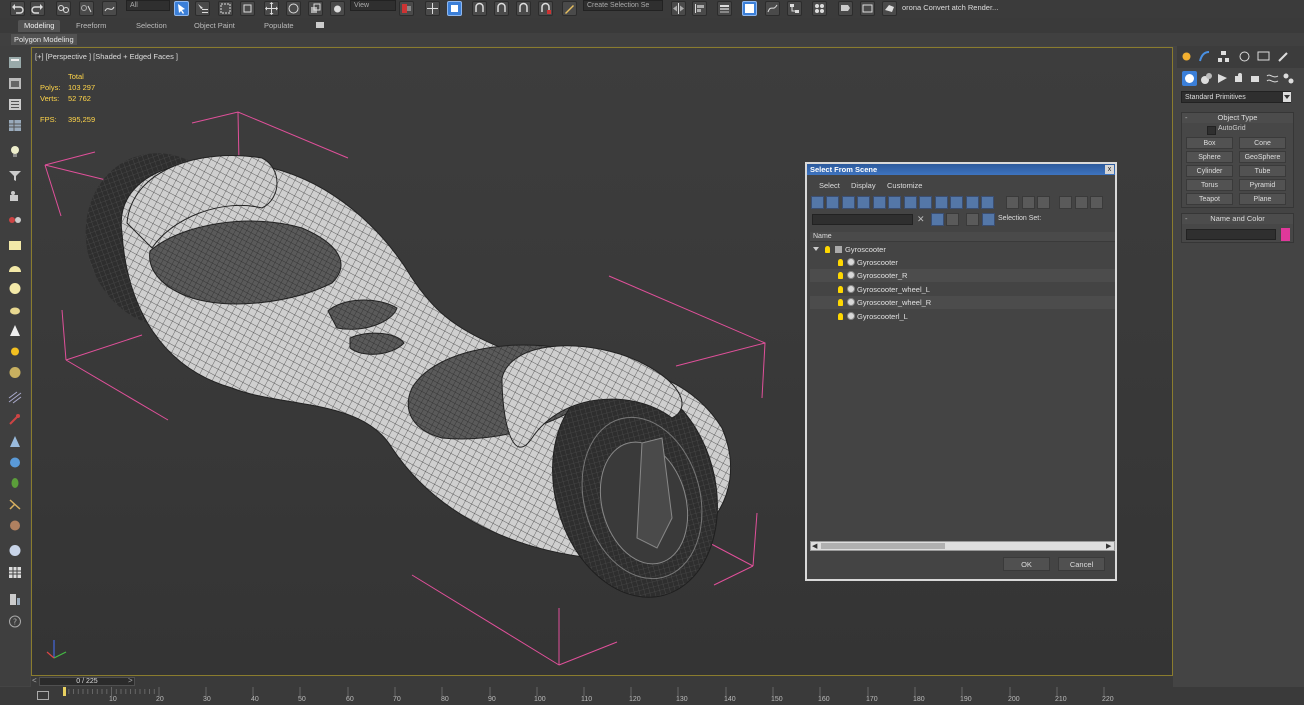 The width and height of the screenshot is (1304, 705). What do you see at coordinates (15, 441) in the screenshot?
I see `bones-icon` at bounding box center [15, 441].